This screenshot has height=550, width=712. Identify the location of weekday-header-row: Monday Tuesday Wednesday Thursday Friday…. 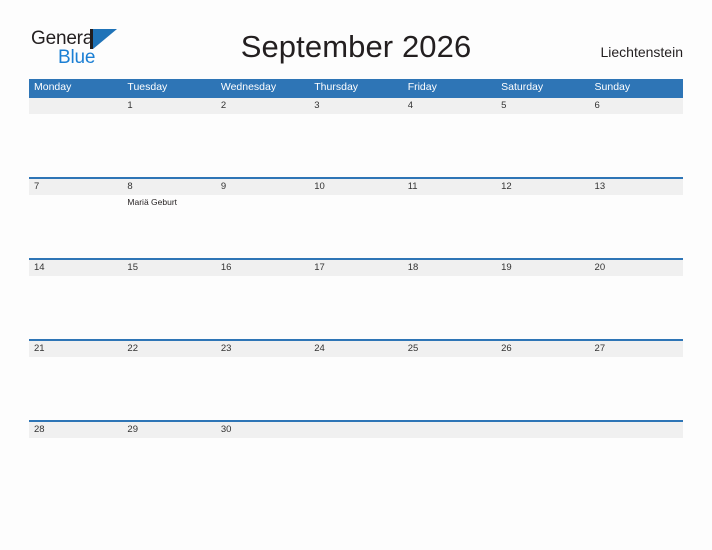
(356, 87).